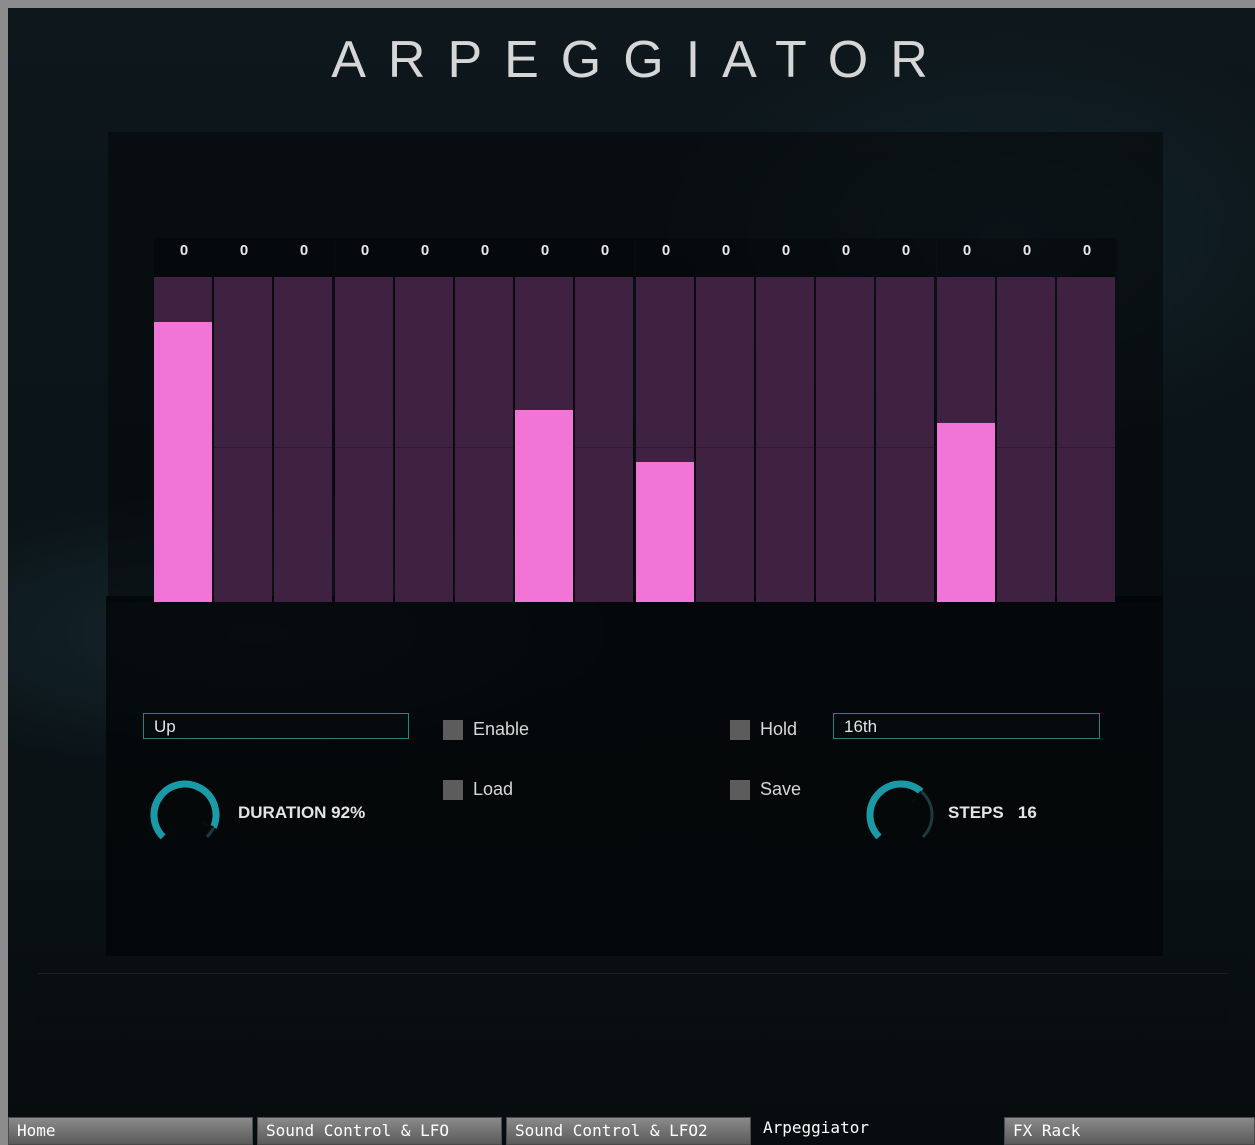  What do you see at coordinates (781, 789) in the screenshot?
I see `save-label: Save` at bounding box center [781, 789].